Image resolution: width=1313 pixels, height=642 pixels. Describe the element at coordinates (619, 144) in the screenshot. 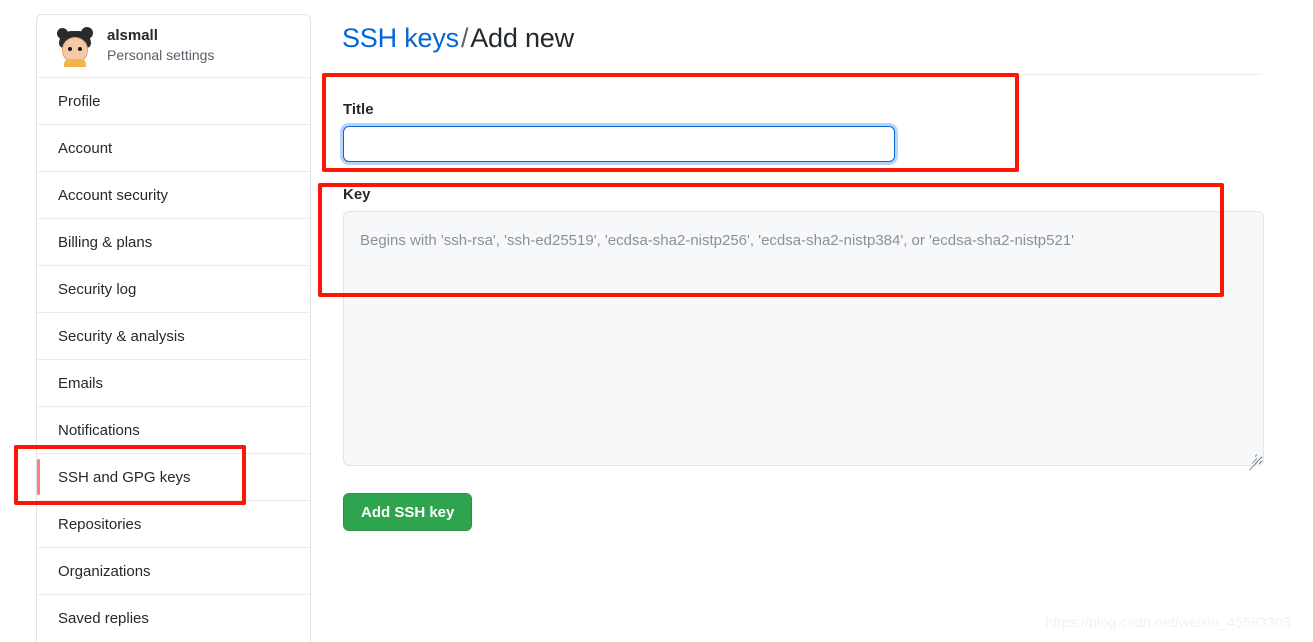

I see `title-input` at that location.